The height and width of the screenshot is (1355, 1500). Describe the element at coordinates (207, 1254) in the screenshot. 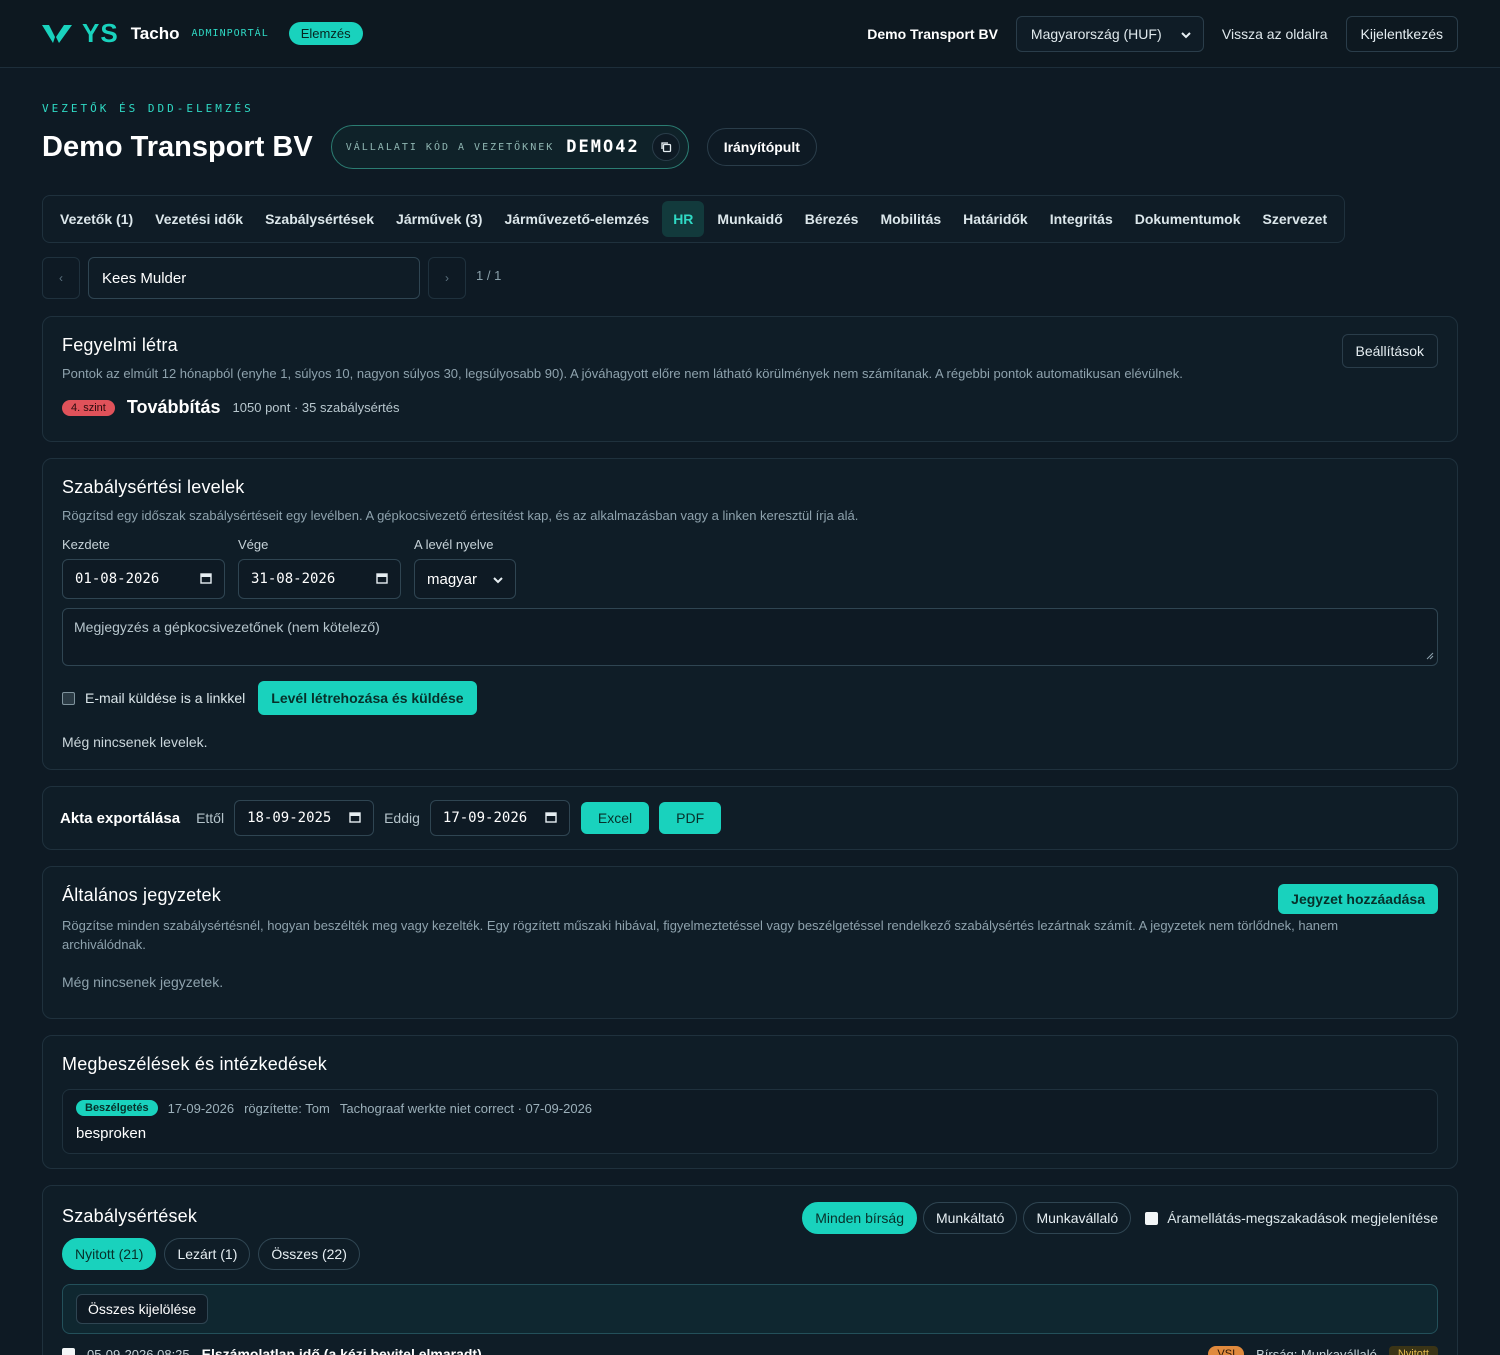

I see `status-tab-closed: Lezárt (1)` at that location.